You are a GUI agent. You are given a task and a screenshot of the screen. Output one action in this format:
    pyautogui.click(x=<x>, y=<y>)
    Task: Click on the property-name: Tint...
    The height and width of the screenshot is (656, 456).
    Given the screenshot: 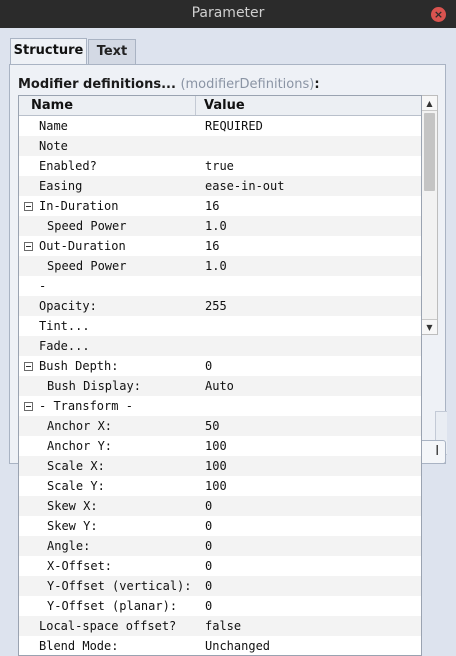 What is the action you would take?
    pyautogui.click(x=64, y=326)
    